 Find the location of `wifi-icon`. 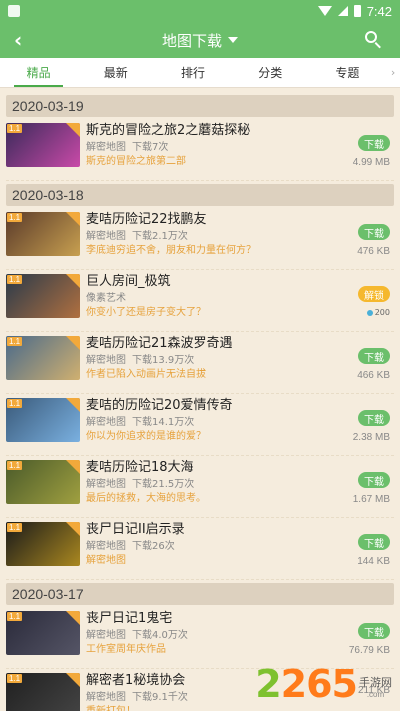

wifi-icon is located at coordinates (324, 11).